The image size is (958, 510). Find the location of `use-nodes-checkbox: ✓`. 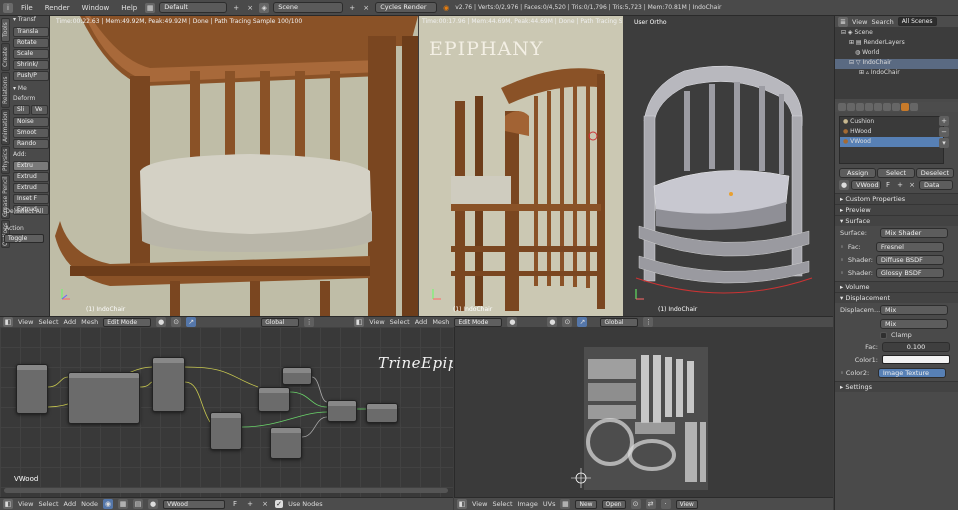

use-nodes-checkbox: ✓ is located at coordinates (279, 504).